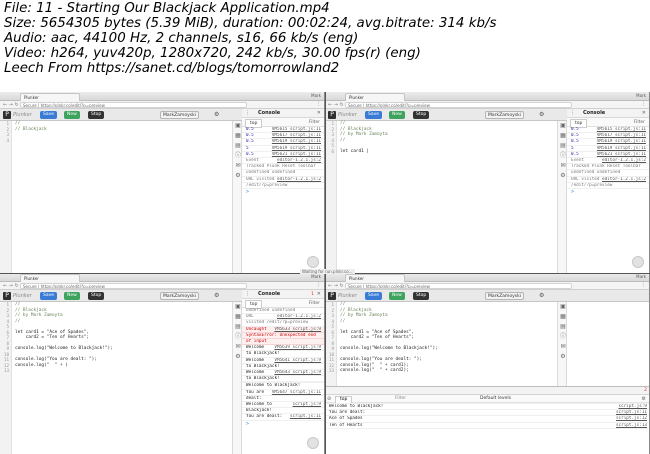 The image size is (650, 454). I want to click on console-message: You are dealt: script.js:11, so click(283, 417).